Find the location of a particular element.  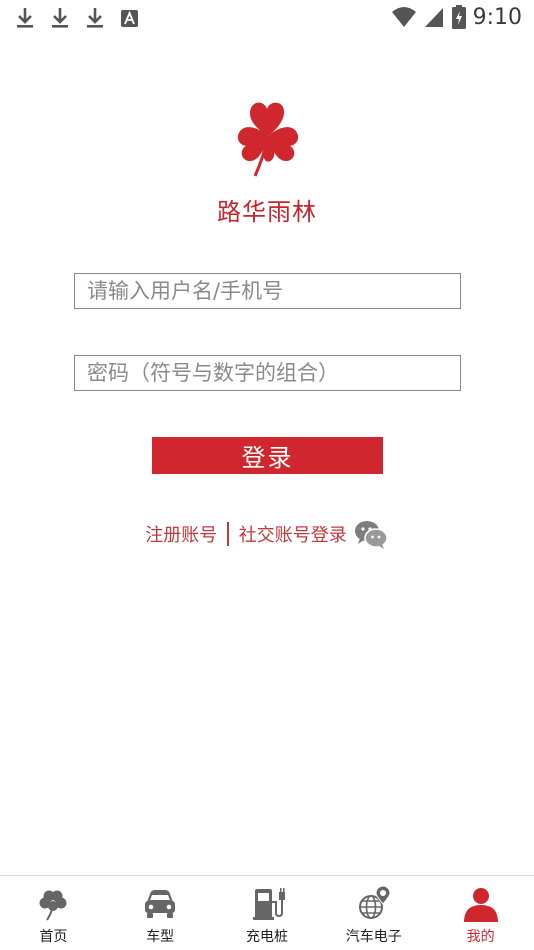

nav-profile: 我的 is located at coordinates (480, 913).